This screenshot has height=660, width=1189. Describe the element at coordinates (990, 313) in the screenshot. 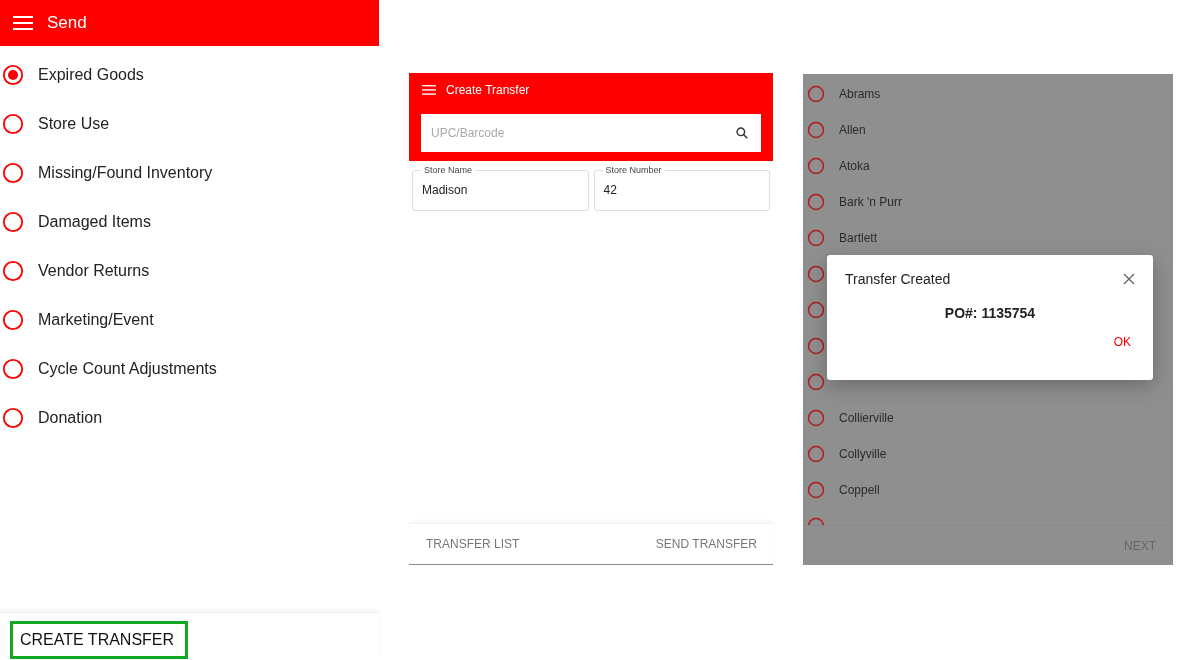

I see `dialog-message: PO#: 1135754` at that location.